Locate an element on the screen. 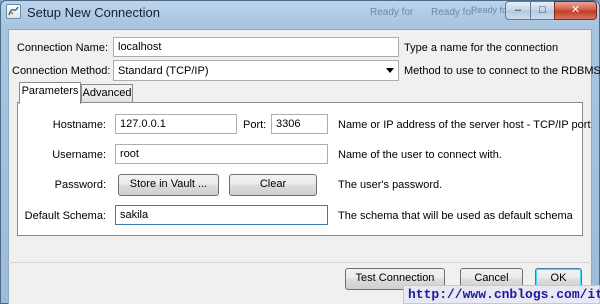 This screenshot has height=304, width=600. ok-label: OK is located at coordinates (558, 278).